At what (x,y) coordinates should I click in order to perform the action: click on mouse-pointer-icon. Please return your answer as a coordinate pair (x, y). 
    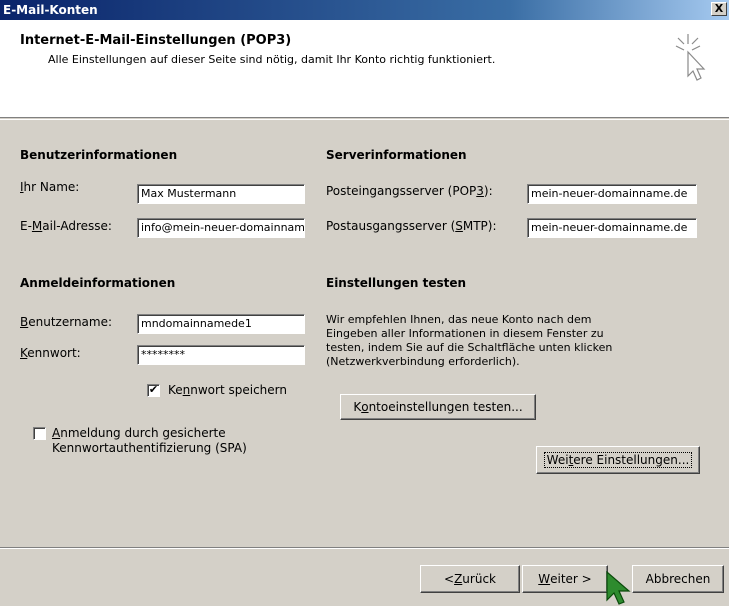
    Looking at the image, I should click on (618, 587).